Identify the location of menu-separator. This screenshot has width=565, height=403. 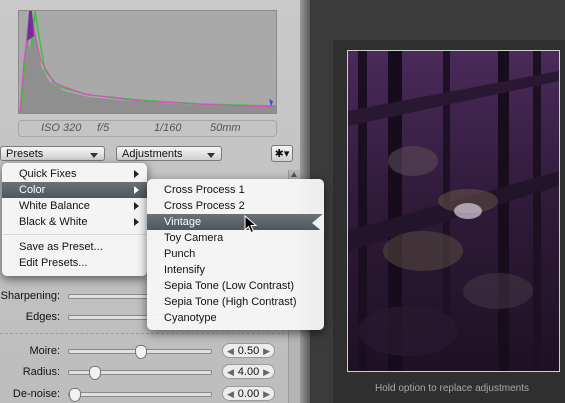
(74, 234).